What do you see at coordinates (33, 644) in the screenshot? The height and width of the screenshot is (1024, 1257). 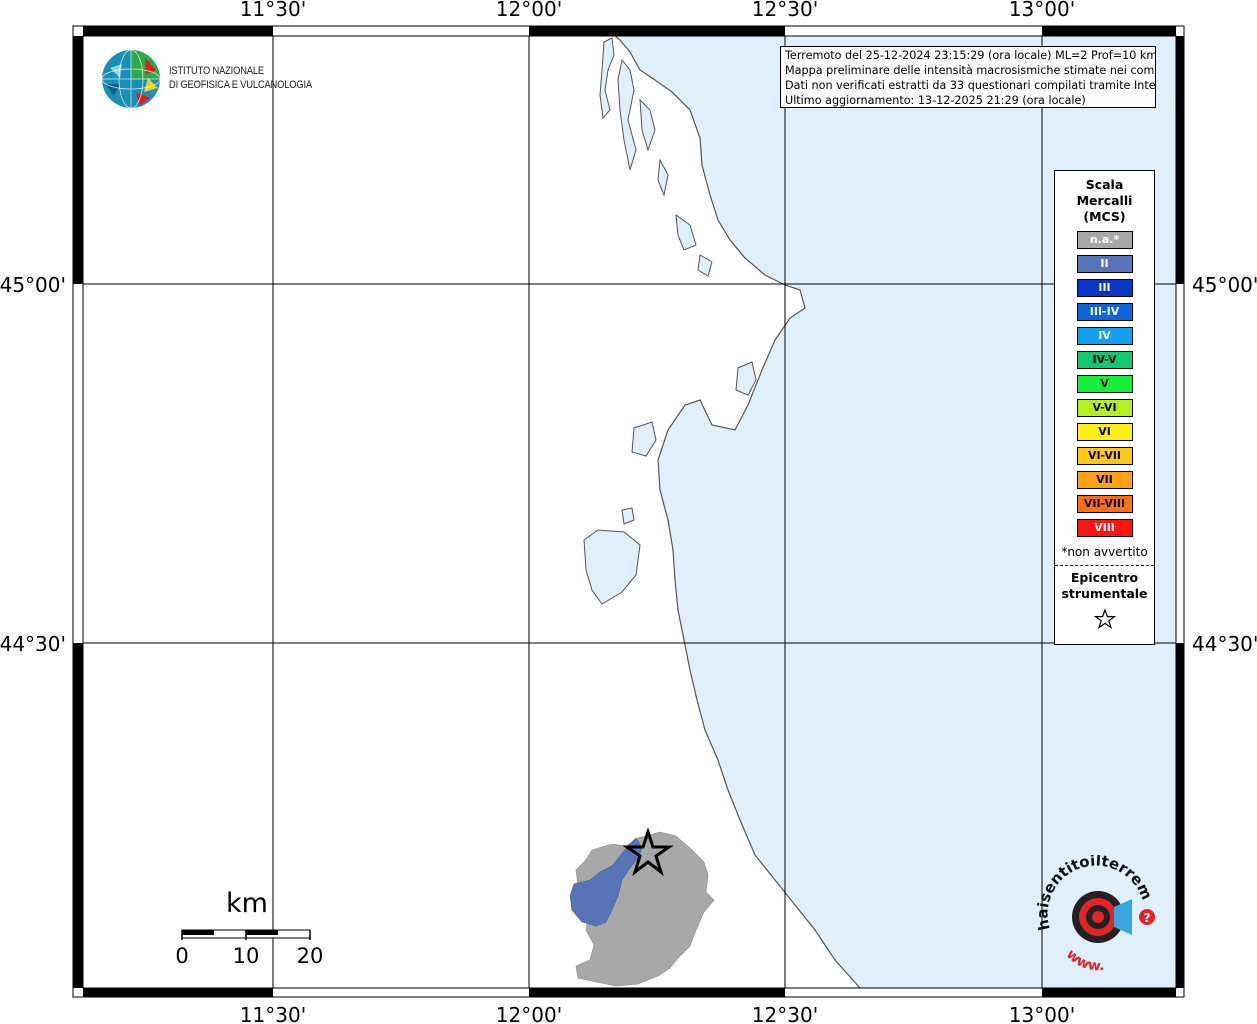 I see `tick-left-1: 44°30'` at bounding box center [33, 644].